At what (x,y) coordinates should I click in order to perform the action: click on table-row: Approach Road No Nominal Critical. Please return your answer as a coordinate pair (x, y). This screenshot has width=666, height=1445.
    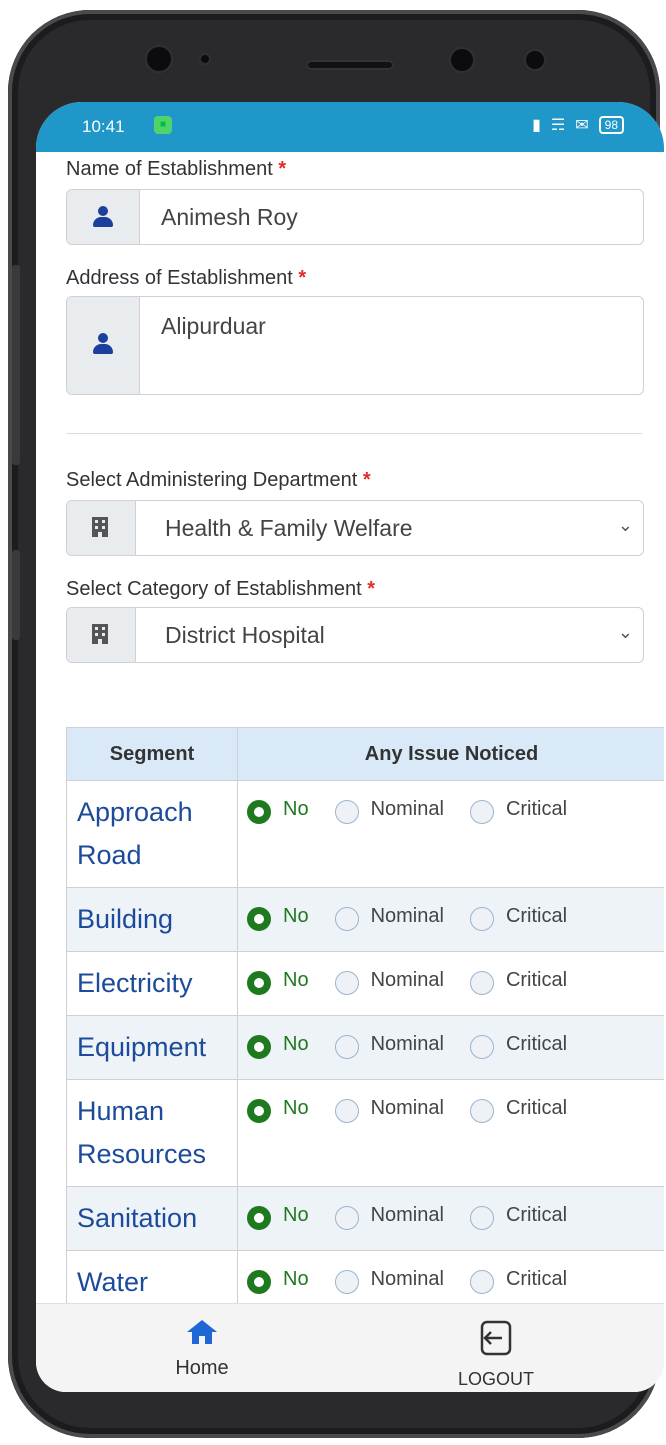
    Looking at the image, I should click on (365, 834).